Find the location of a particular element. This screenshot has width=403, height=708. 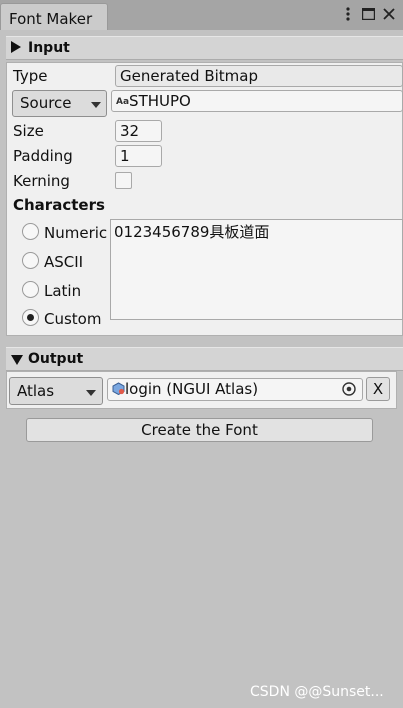

atlas-value: login (NGUI Atlas) is located at coordinates (192, 389).